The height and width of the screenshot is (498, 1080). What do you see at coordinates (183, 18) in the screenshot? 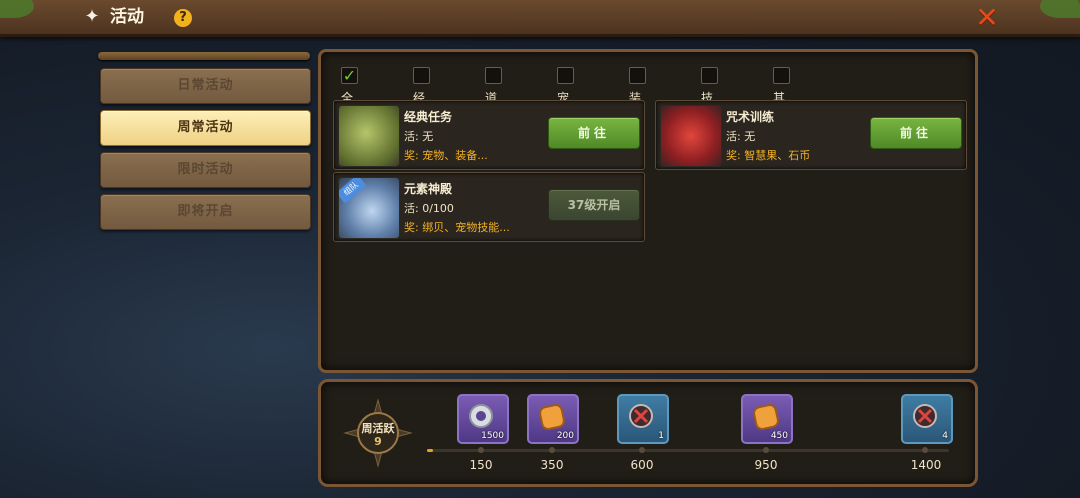
I see `help-icon: ?` at bounding box center [183, 18].